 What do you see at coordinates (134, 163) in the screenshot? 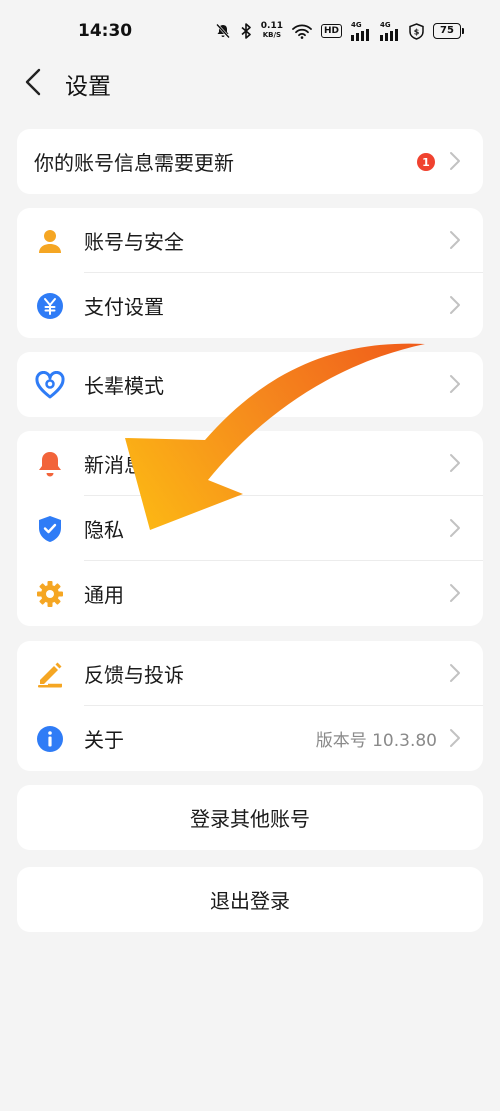
I see `account-update-label: 你的账号信息需要更新` at bounding box center [134, 163].